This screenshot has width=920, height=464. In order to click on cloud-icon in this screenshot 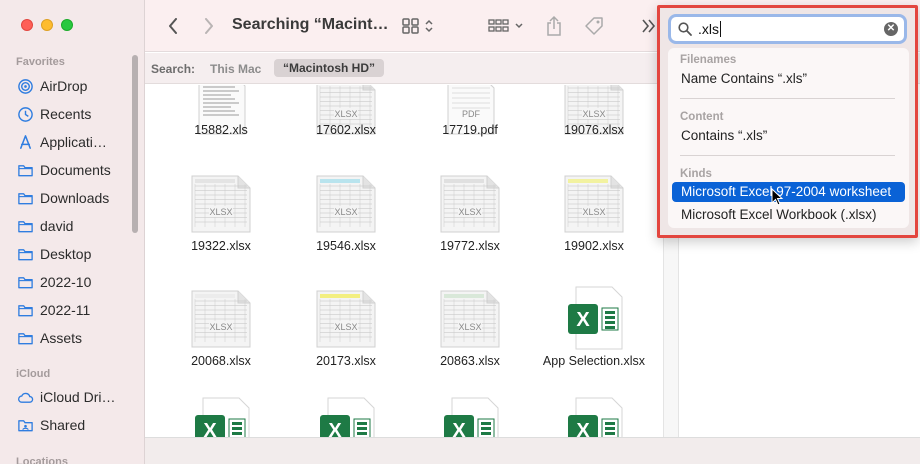, I will do `click(25, 397)`.